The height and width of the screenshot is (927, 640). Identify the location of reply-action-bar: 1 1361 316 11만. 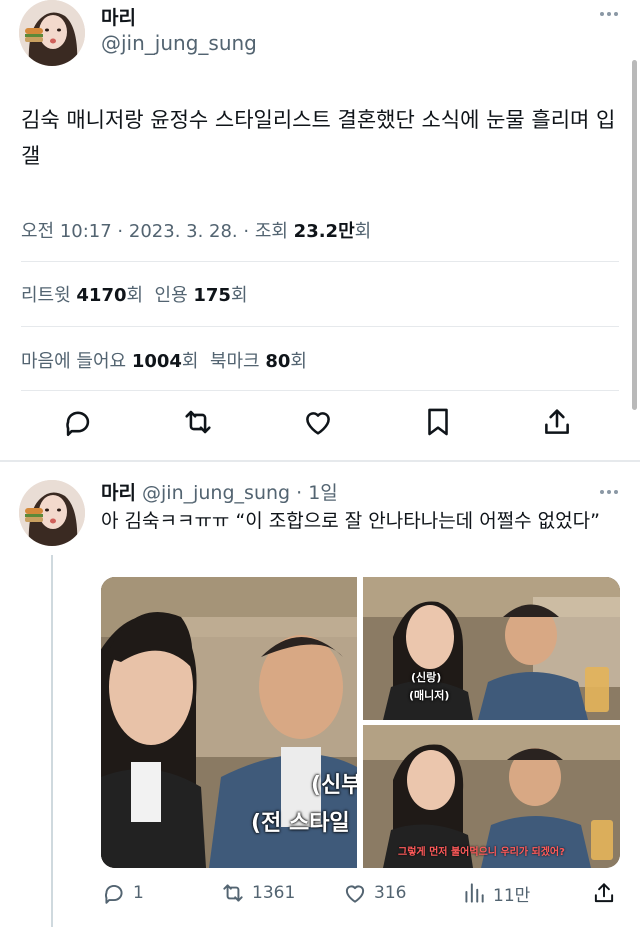
(361, 895).